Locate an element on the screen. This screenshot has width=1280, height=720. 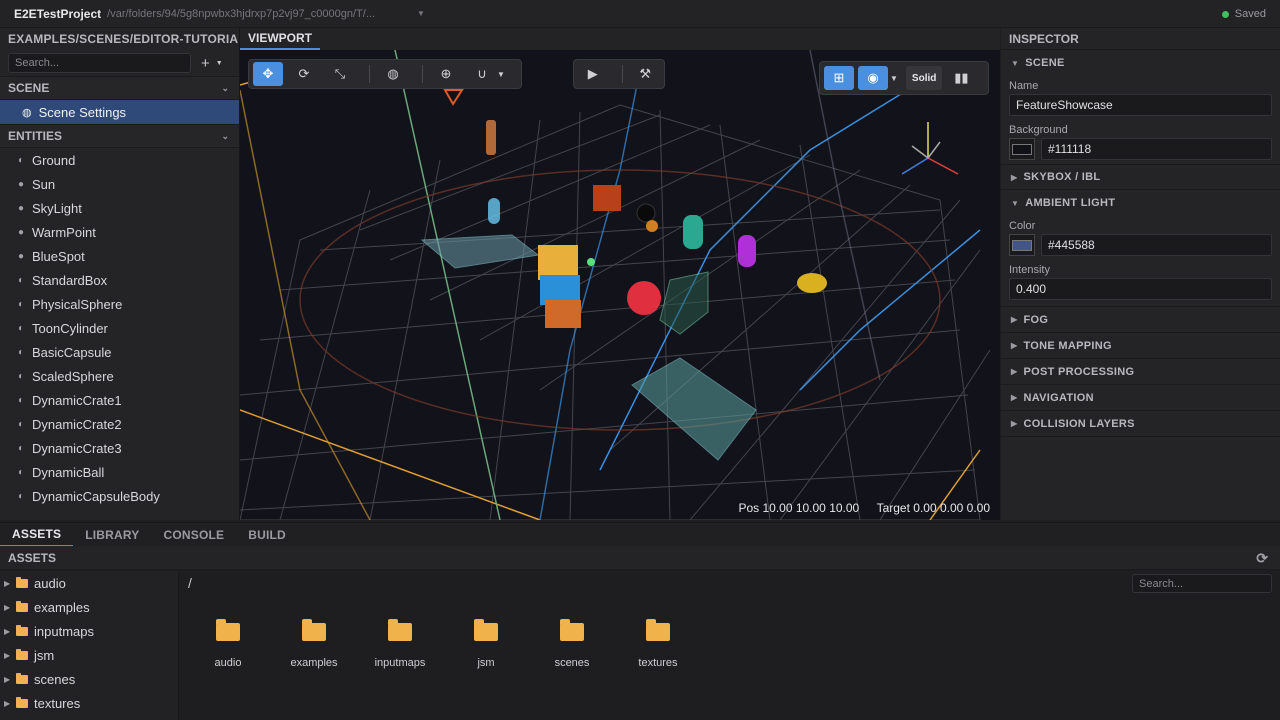
folder-tile-label: inputmaps is located at coordinates (400, 663).